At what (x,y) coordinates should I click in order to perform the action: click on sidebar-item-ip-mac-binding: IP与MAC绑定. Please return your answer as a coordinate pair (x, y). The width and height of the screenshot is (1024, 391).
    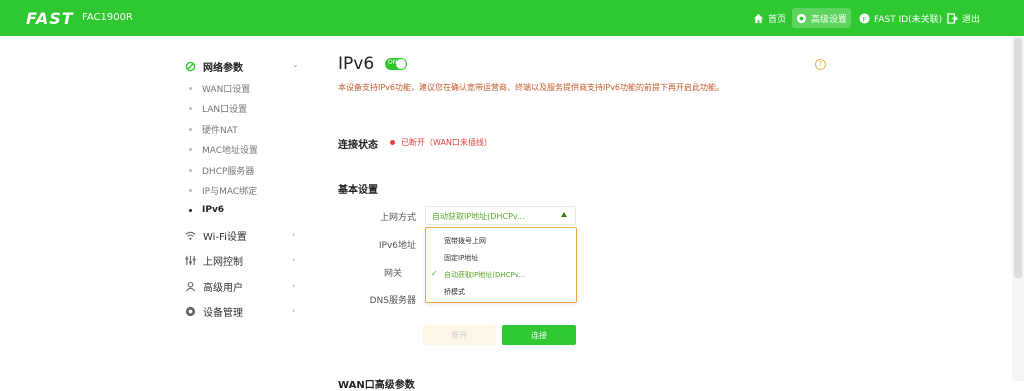
    Looking at the image, I should click on (223, 190).